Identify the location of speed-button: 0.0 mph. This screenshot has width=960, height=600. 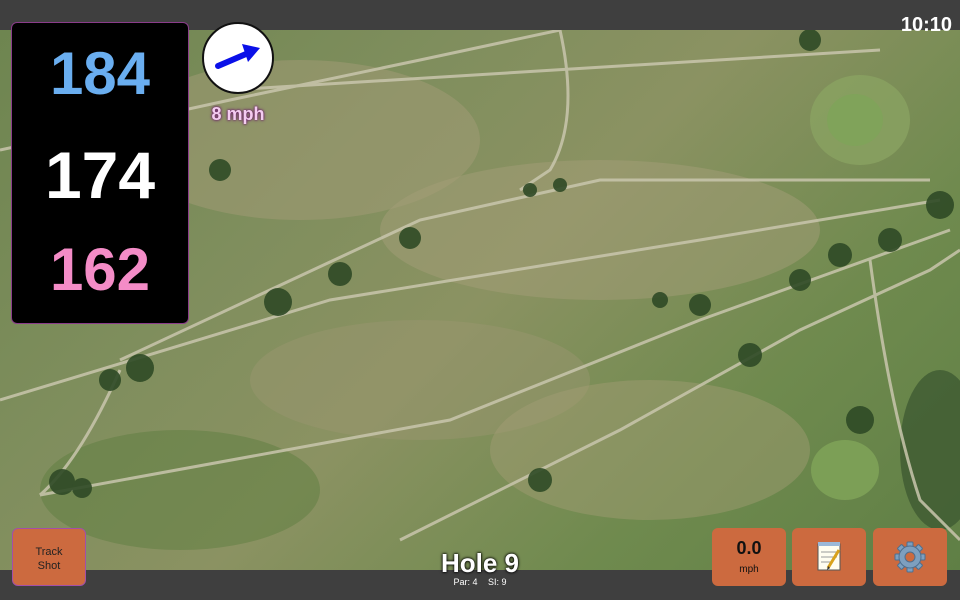
(749, 557).